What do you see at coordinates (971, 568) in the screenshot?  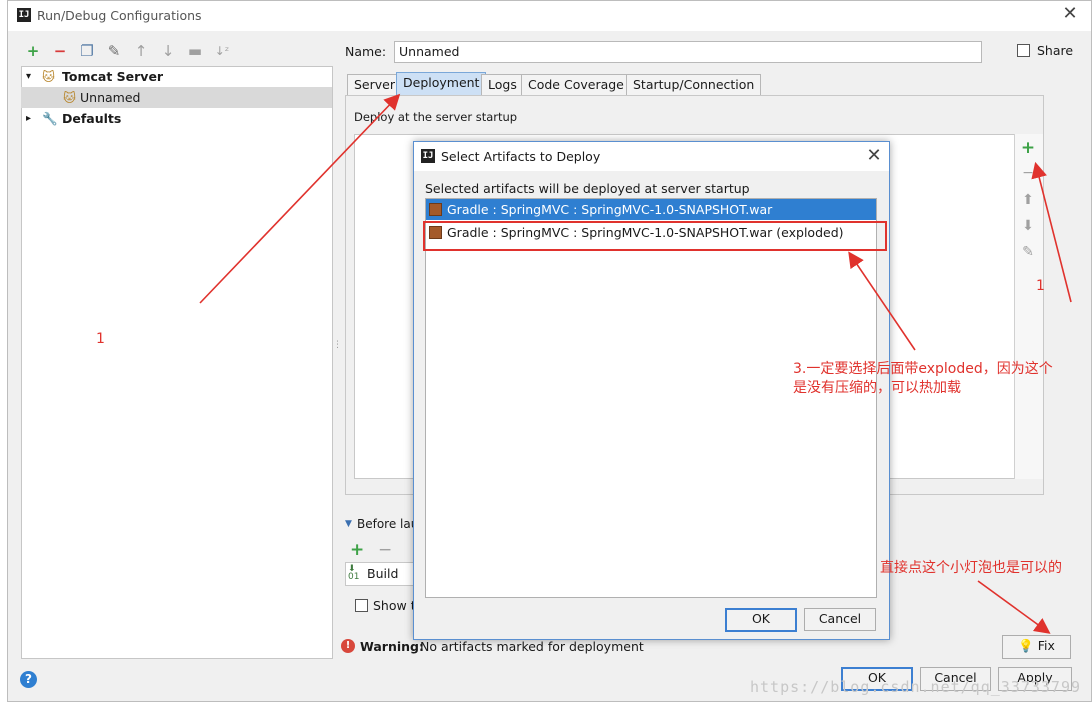 I see `annotation-fix-note: 直接点这个小灯泡也是可以的` at bounding box center [971, 568].